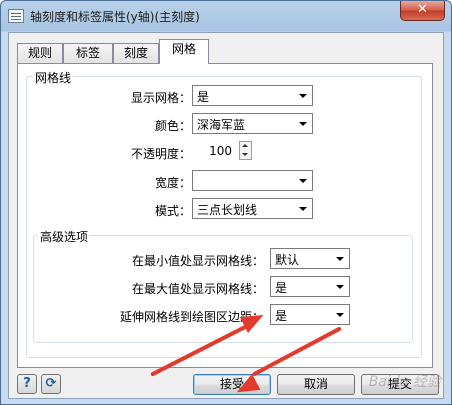 The width and height of the screenshot is (452, 405). What do you see at coordinates (16, 16) in the screenshot?
I see `window-menu-icon` at bounding box center [16, 16].